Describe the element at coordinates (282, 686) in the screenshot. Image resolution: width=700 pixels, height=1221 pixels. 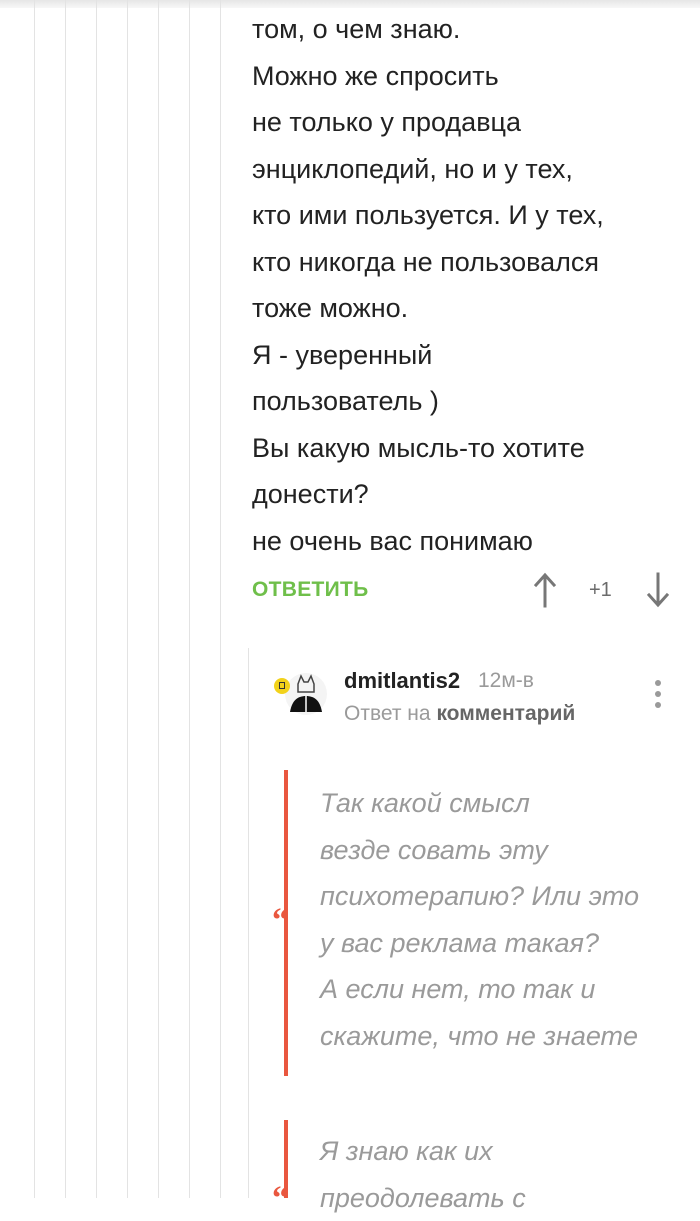
I see `badge-icon` at that location.